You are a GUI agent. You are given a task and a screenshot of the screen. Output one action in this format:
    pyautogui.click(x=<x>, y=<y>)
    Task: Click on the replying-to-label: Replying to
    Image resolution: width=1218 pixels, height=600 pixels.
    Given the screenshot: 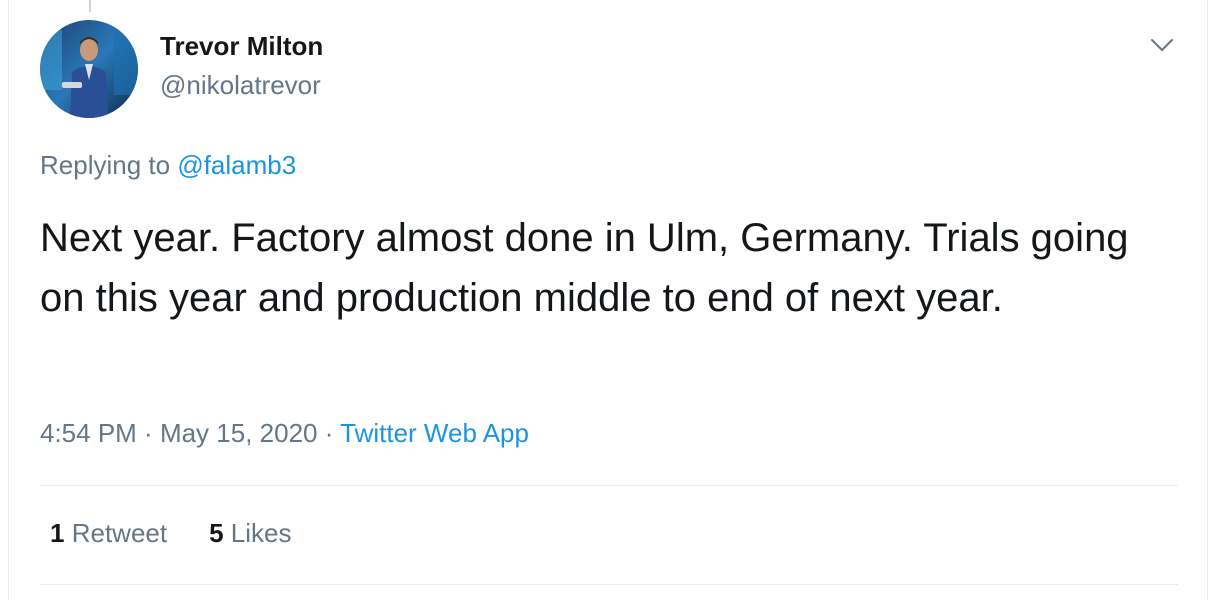 What is the action you would take?
    pyautogui.click(x=109, y=165)
    